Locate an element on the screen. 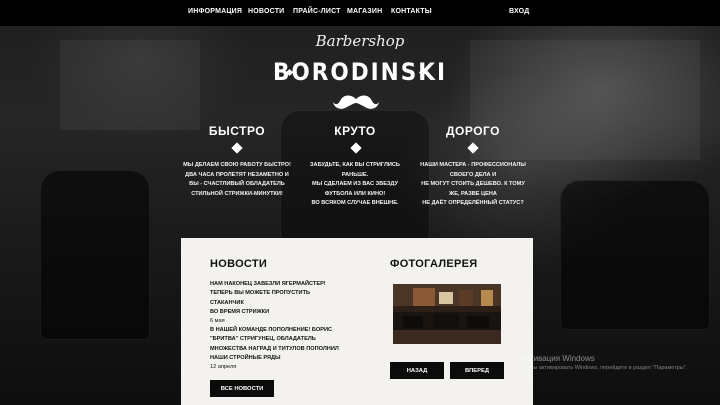  gallery-section-title: ФОТОГАЛЕРЕЯ is located at coordinates (434, 264).